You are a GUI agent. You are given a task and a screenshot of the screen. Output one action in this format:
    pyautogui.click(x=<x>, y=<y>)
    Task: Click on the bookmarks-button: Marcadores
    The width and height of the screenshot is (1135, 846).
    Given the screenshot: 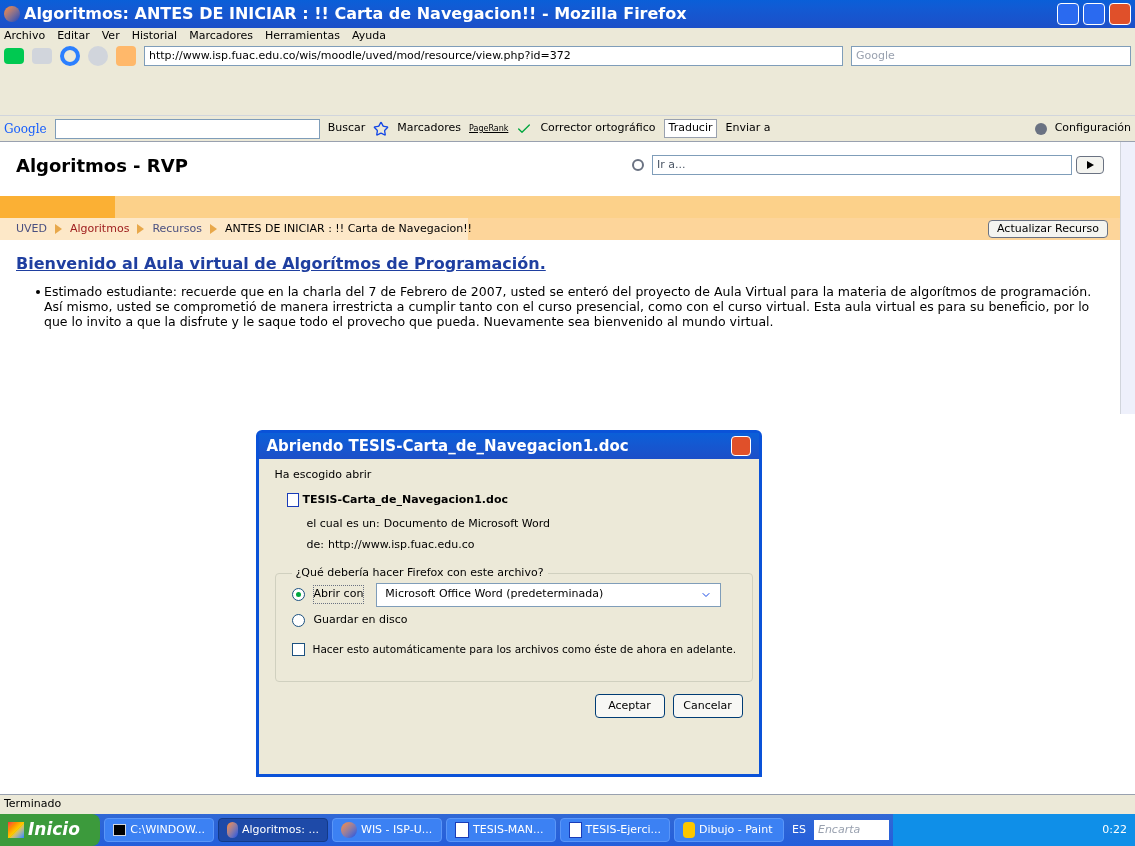 What is the action you would take?
    pyautogui.click(x=429, y=128)
    